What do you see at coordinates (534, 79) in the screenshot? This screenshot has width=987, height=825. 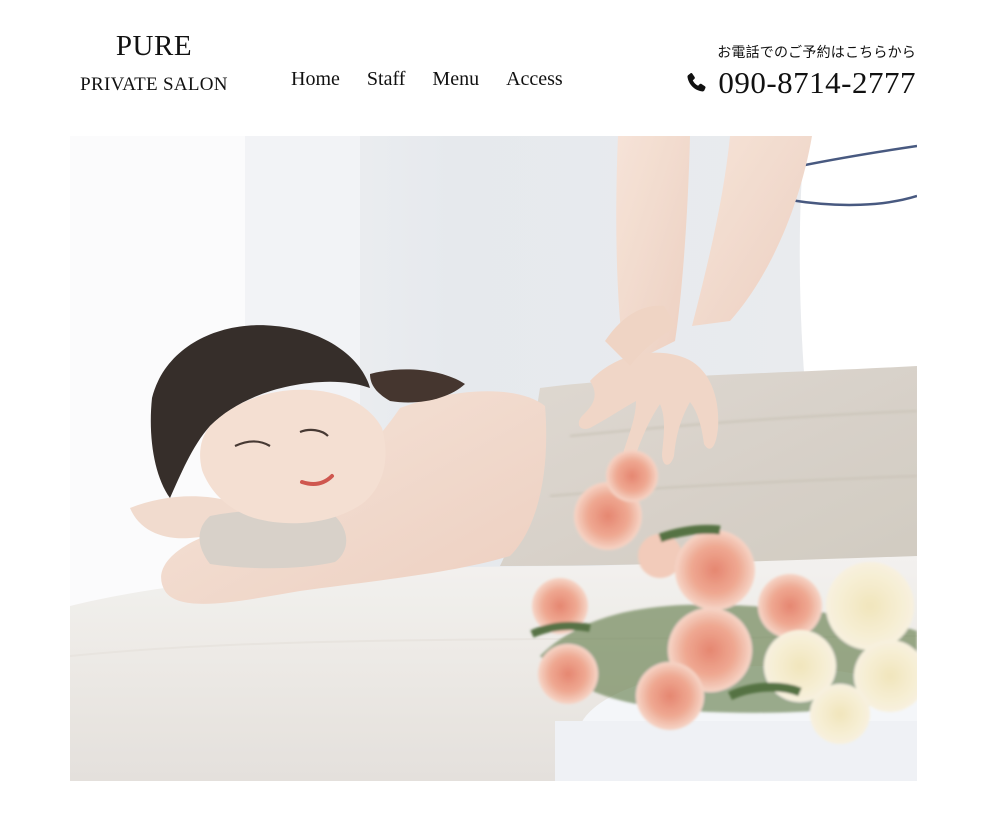 I see `nav-item-access: Access` at bounding box center [534, 79].